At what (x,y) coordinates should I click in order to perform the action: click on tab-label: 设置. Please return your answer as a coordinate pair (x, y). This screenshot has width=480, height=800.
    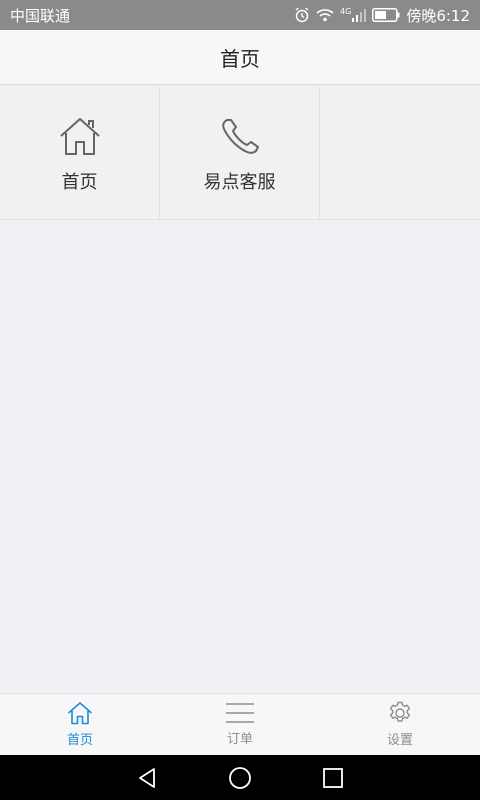
    Looking at the image, I should click on (399, 740).